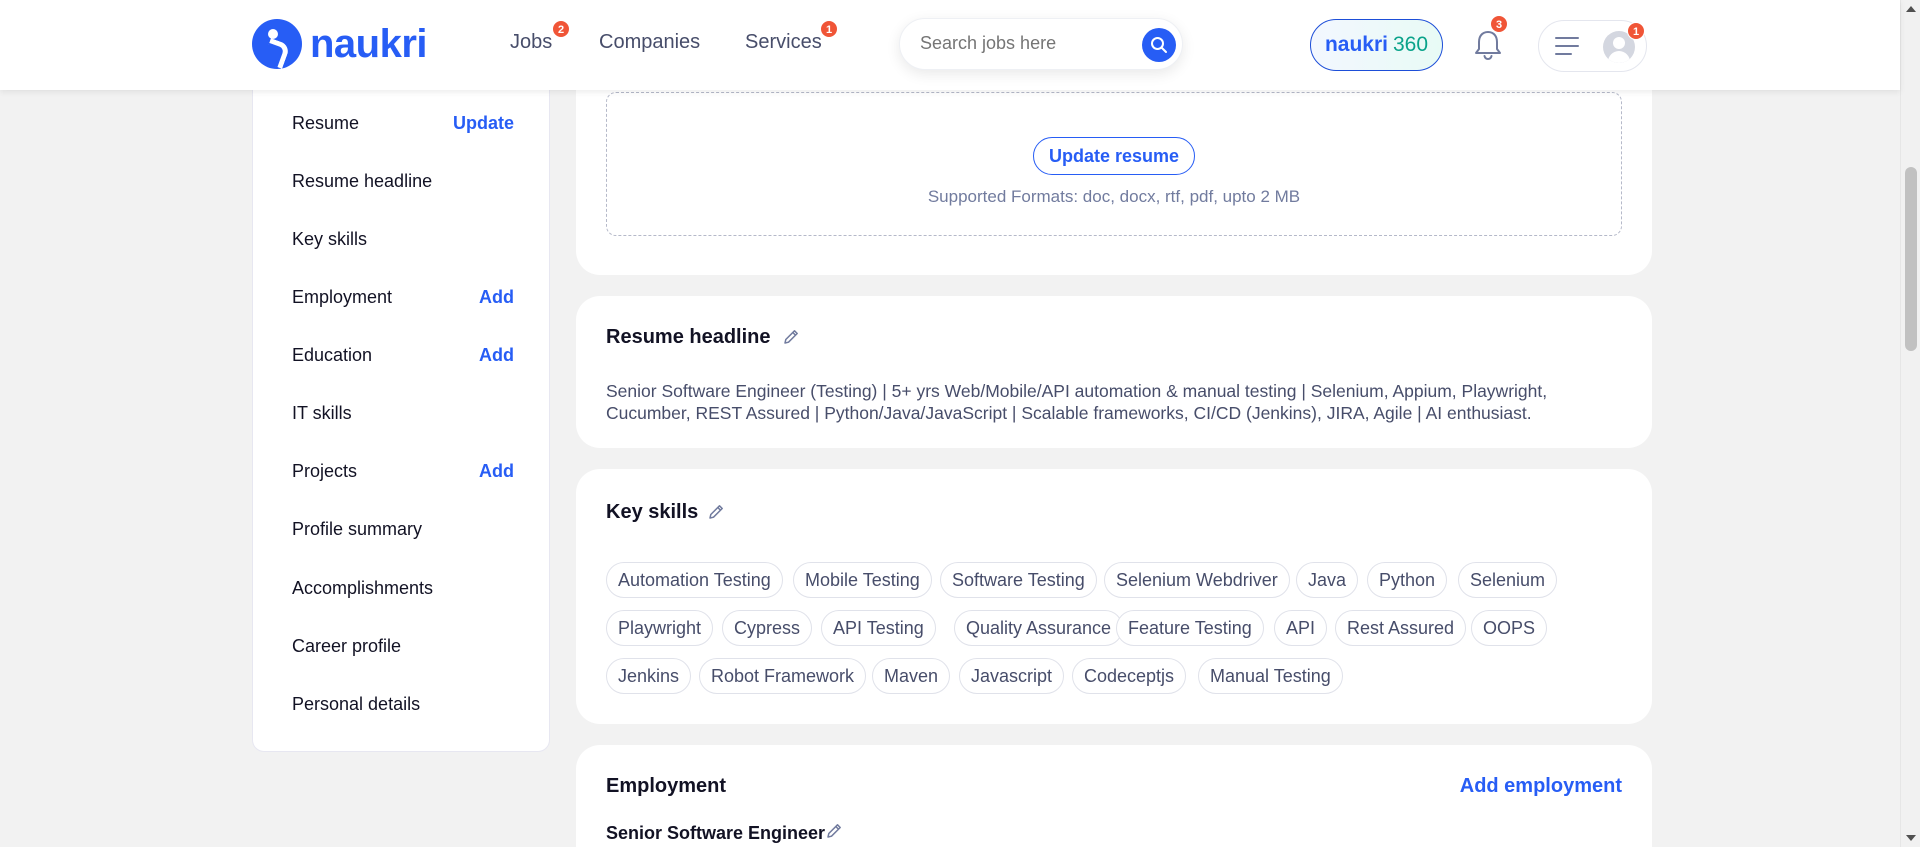 The image size is (1920, 847). Describe the element at coordinates (1270, 676) in the screenshot. I see `skill-chip: Manual Testing` at that location.